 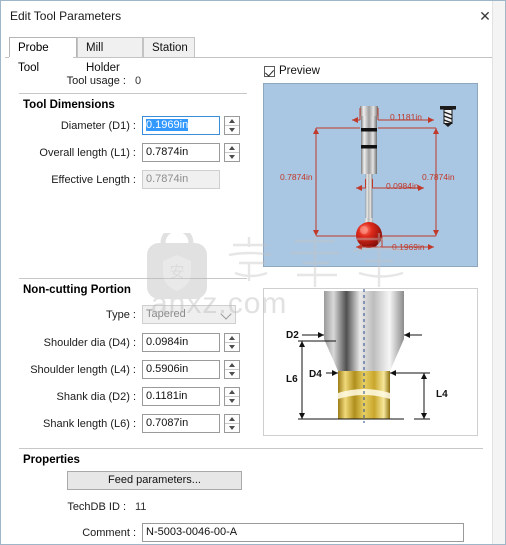 I want to click on shank-dia-d2-spinner-down, so click(x=232, y=401).